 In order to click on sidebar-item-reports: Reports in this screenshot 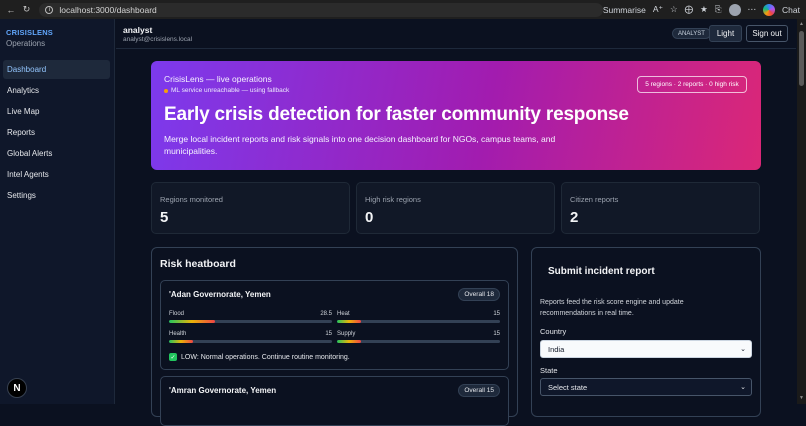, I will do `click(56, 132)`.